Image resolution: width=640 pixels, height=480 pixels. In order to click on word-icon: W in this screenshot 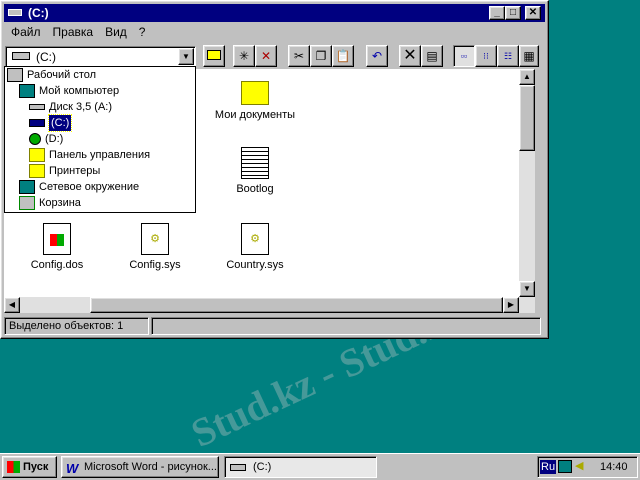, I will do `click(72, 468)`.